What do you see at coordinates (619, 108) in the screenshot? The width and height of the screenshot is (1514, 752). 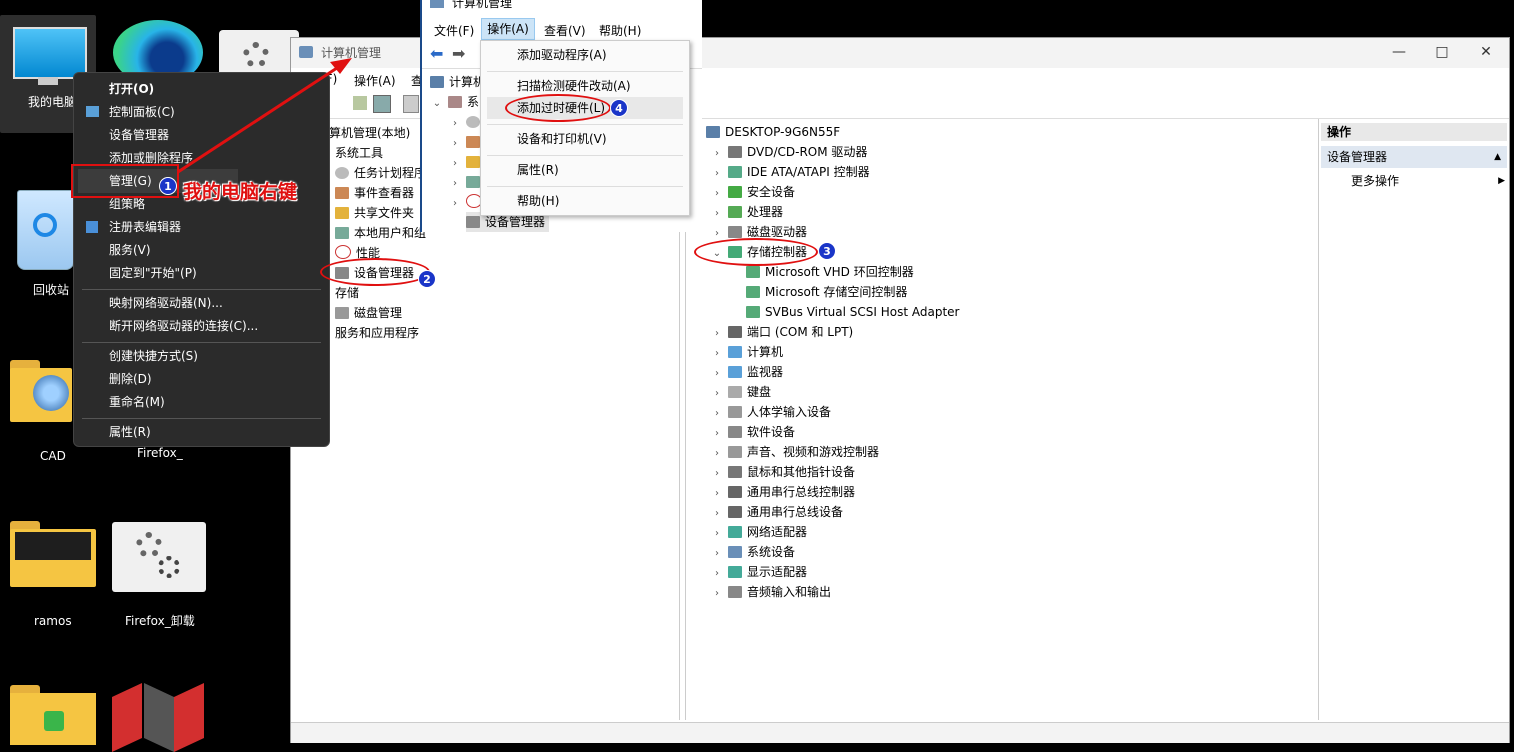 I see `step-badge-4: 4` at bounding box center [619, 108].